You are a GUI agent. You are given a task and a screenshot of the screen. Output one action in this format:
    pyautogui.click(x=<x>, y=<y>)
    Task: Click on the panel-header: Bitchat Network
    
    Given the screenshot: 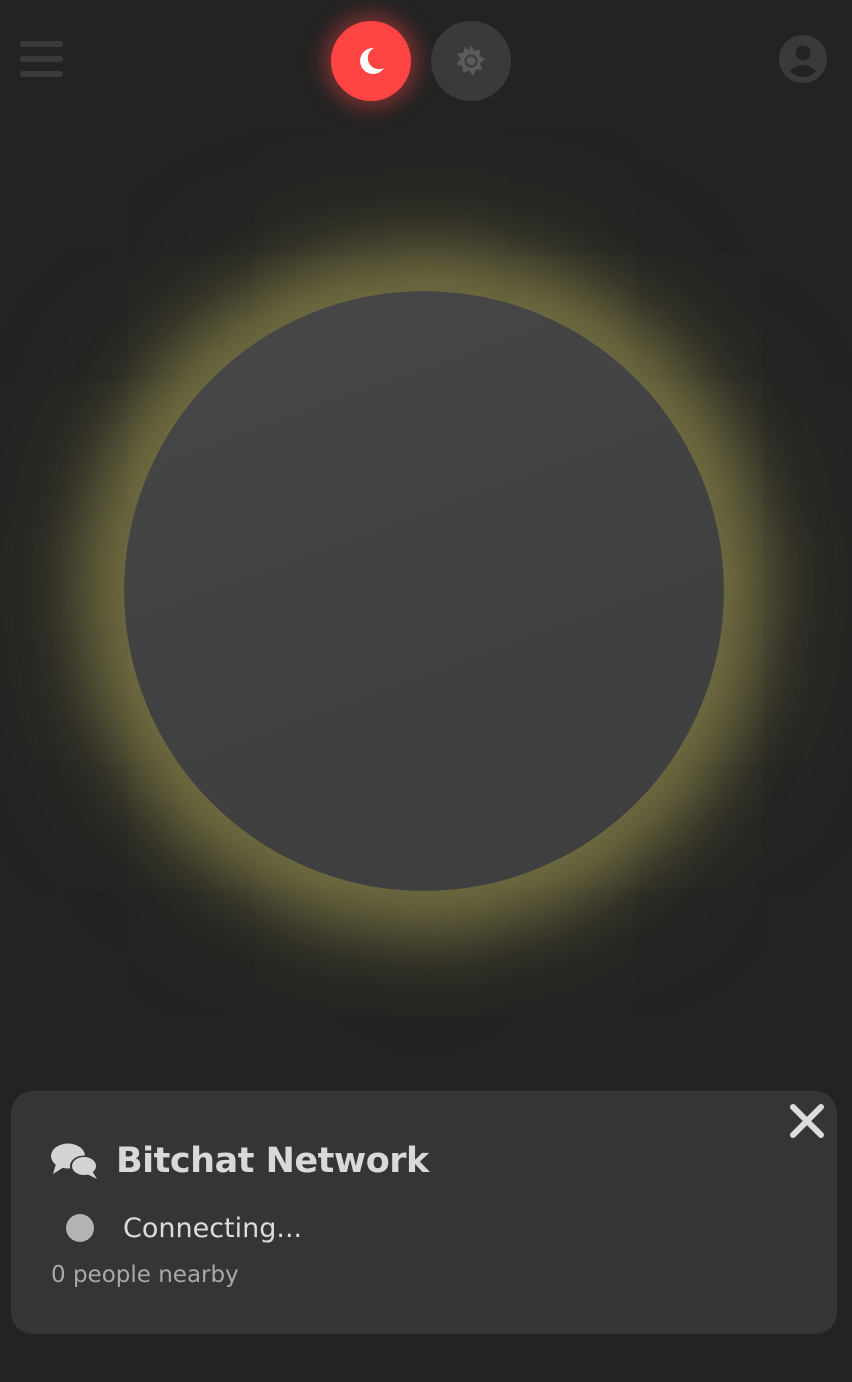 What is the action you would take?
    pyautogui.click(x=239, y=1161)
    